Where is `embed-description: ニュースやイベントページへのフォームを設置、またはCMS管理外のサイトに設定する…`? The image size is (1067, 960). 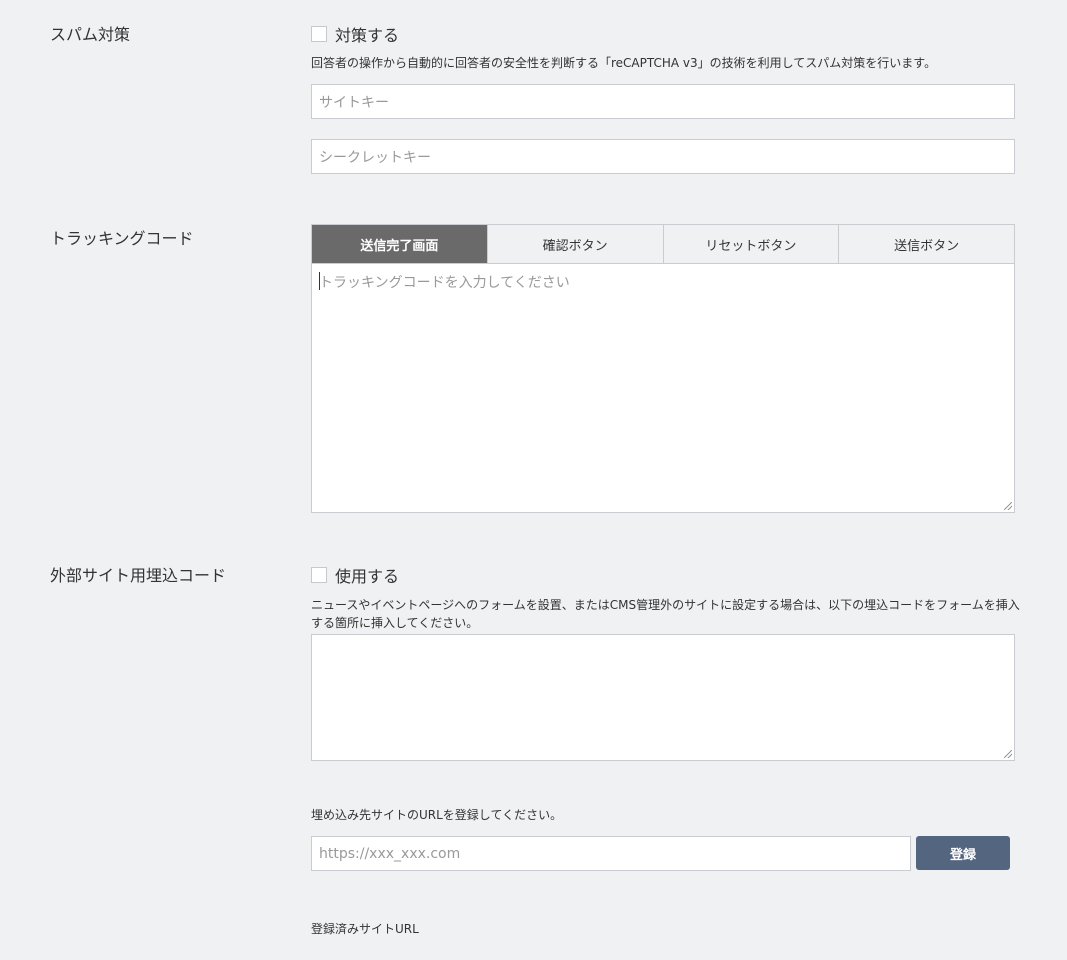
embed-description: ニュースやイベントページへのフォームを設置、またはCMS管理外のサイトに設定する… is located at coordinates (665, 614).